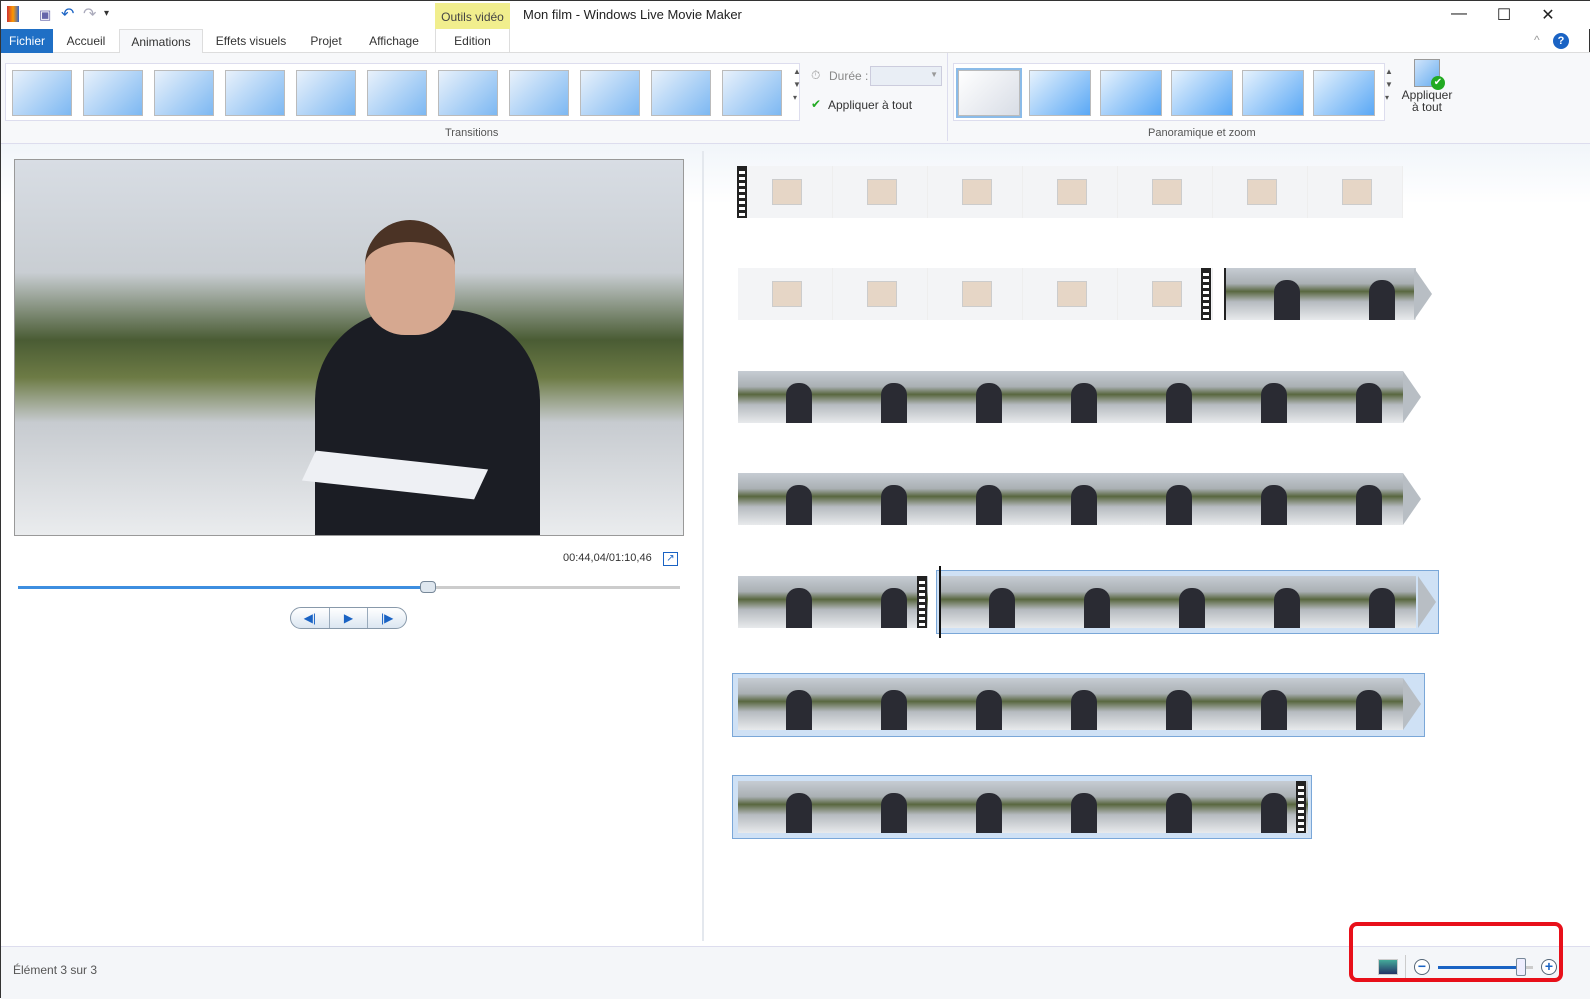 This screenshot has height=999, width=1590. I want to click on customize-toolbar-icon: ▾, so click(106, 13).